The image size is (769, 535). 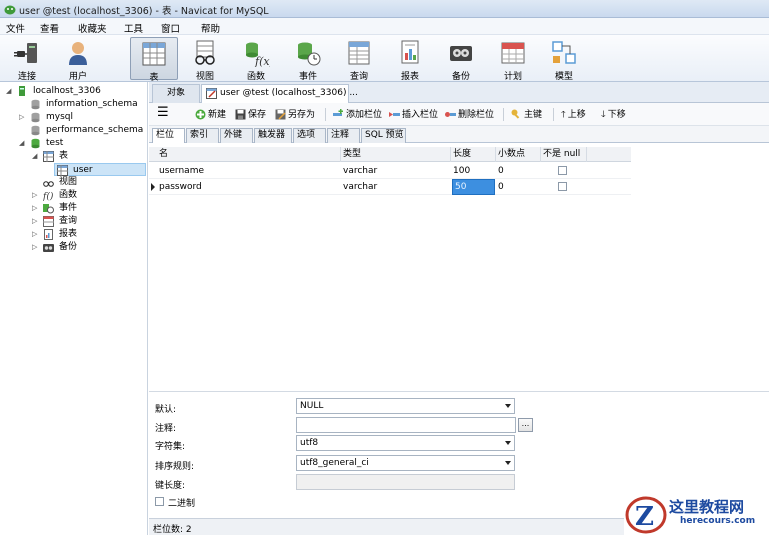 I want to click on insert-field-label: 插入栏位, so click(x=420, y=115).